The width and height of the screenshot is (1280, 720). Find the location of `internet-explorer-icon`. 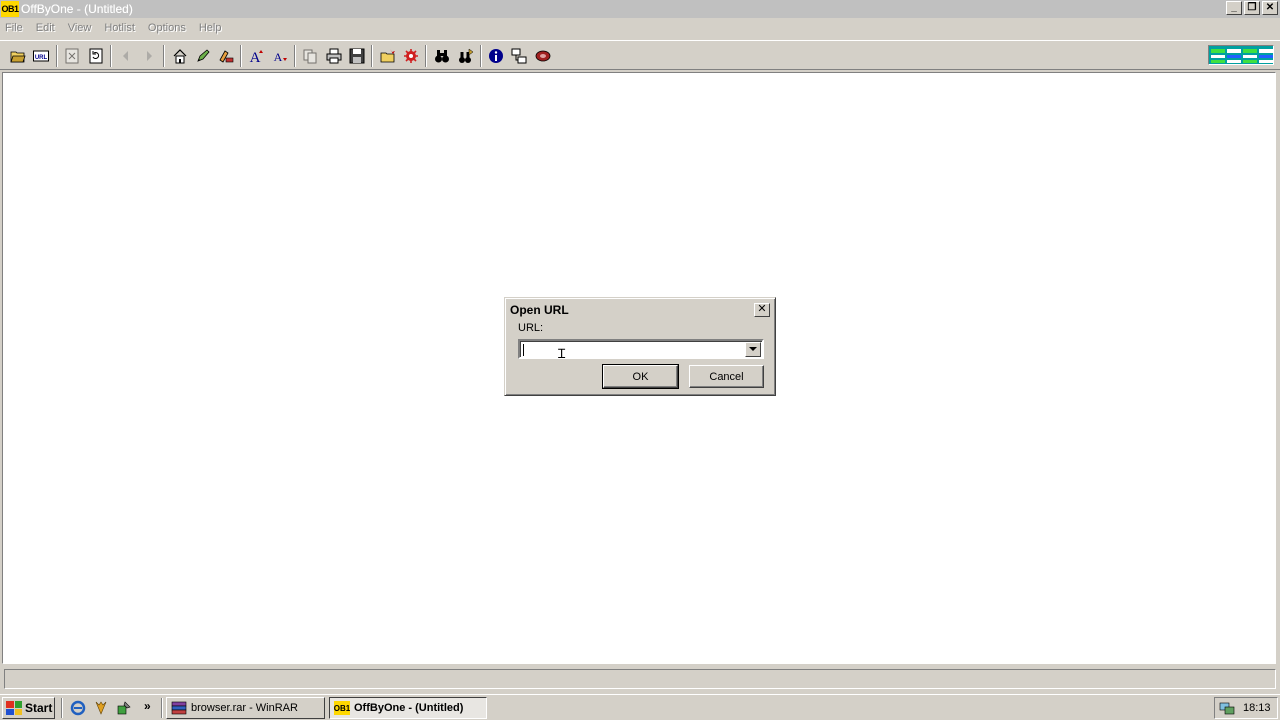

internet-explorer-icon is located at coordinates (78, 708).